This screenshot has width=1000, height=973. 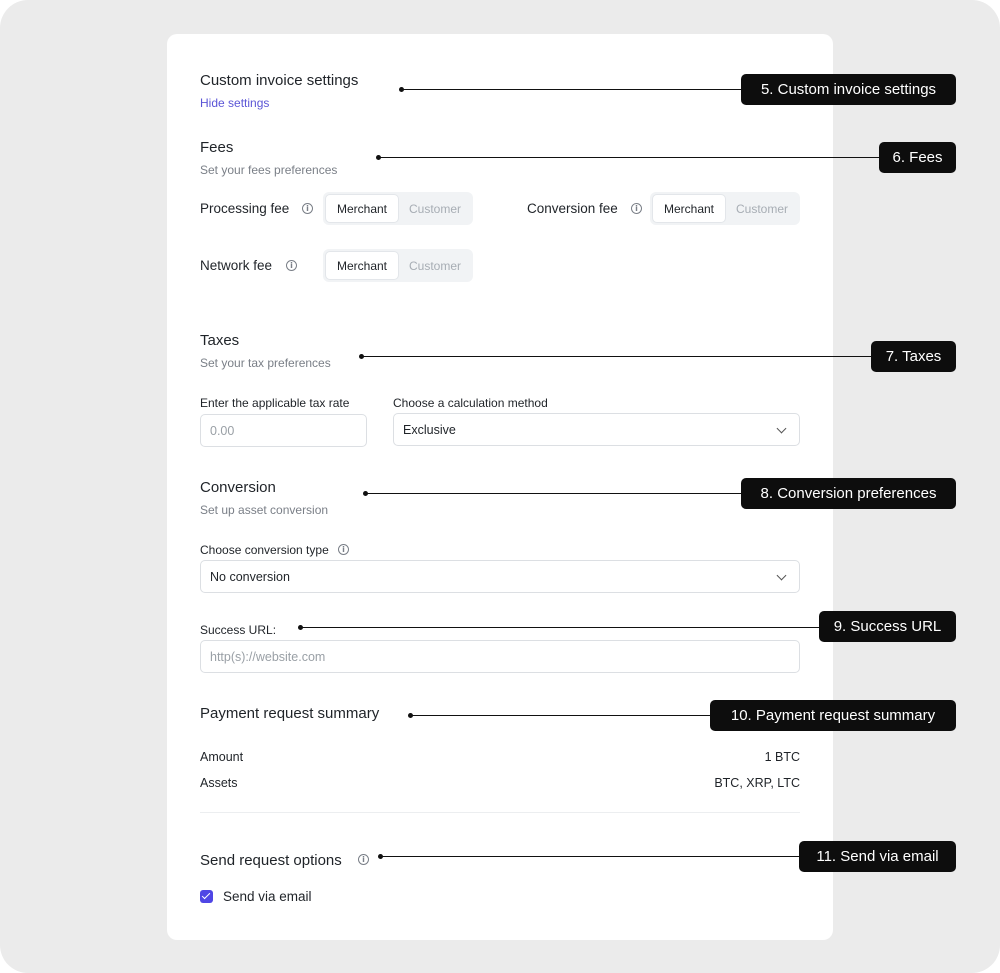 I want to click on conversion-fee-toggle: Merchant Customer, so click(x=725, y=208).